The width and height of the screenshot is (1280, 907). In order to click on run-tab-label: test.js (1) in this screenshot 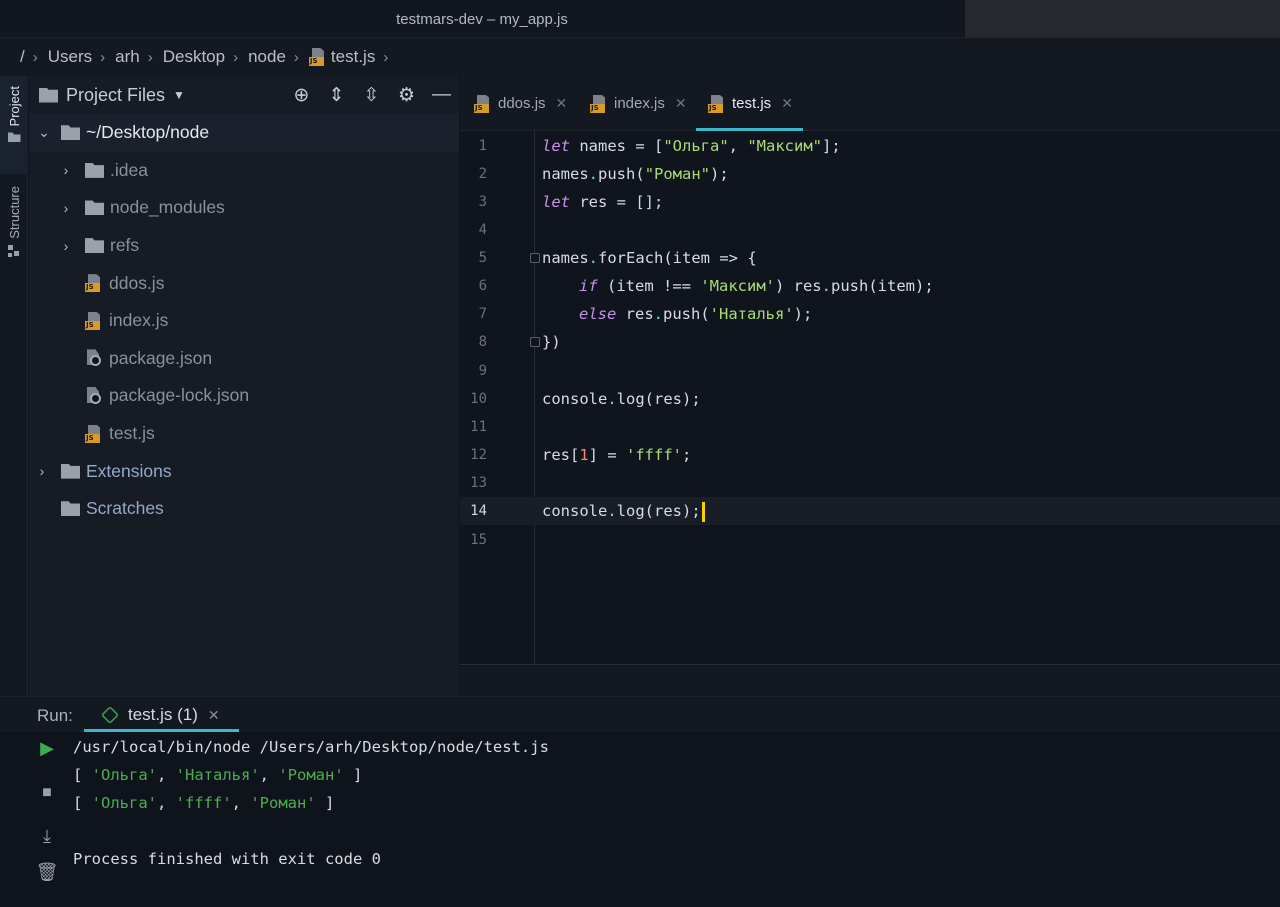, I will do `click(163, 714)`.